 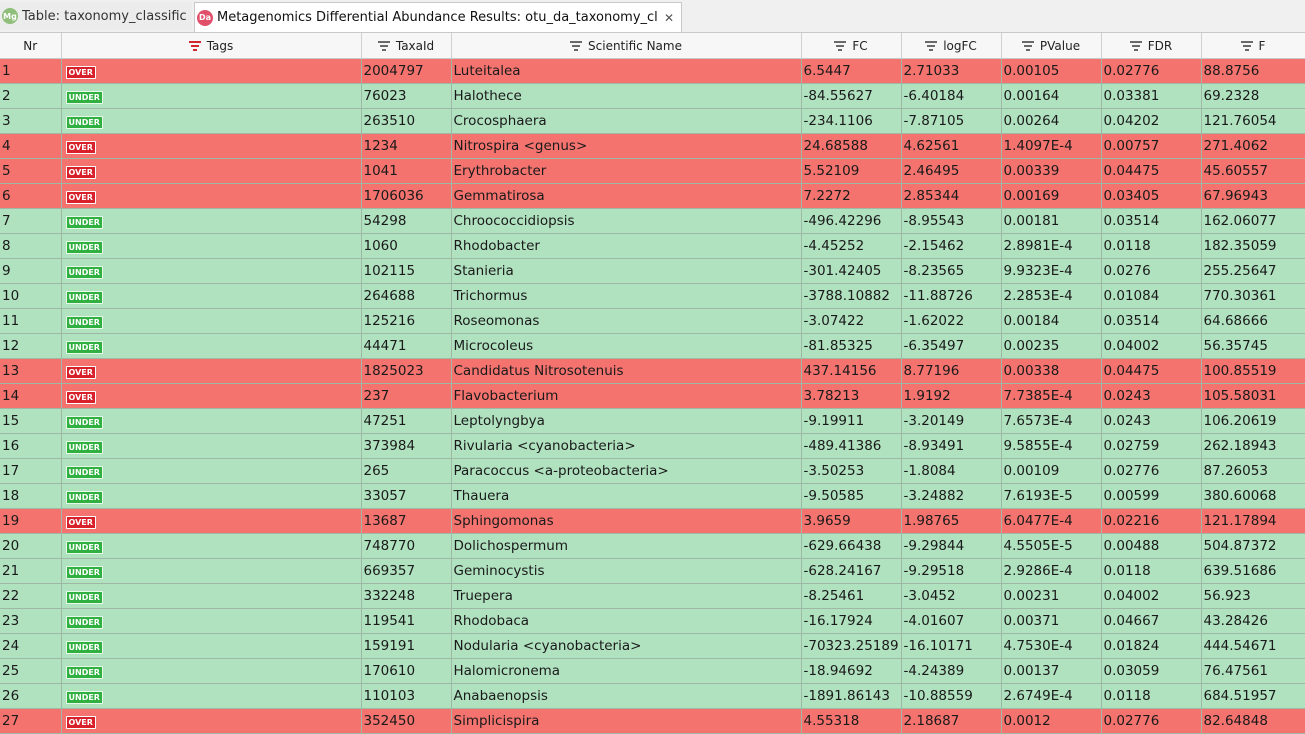 I want to click on f-cell: 639.51686, so click(x=1253, y=571).